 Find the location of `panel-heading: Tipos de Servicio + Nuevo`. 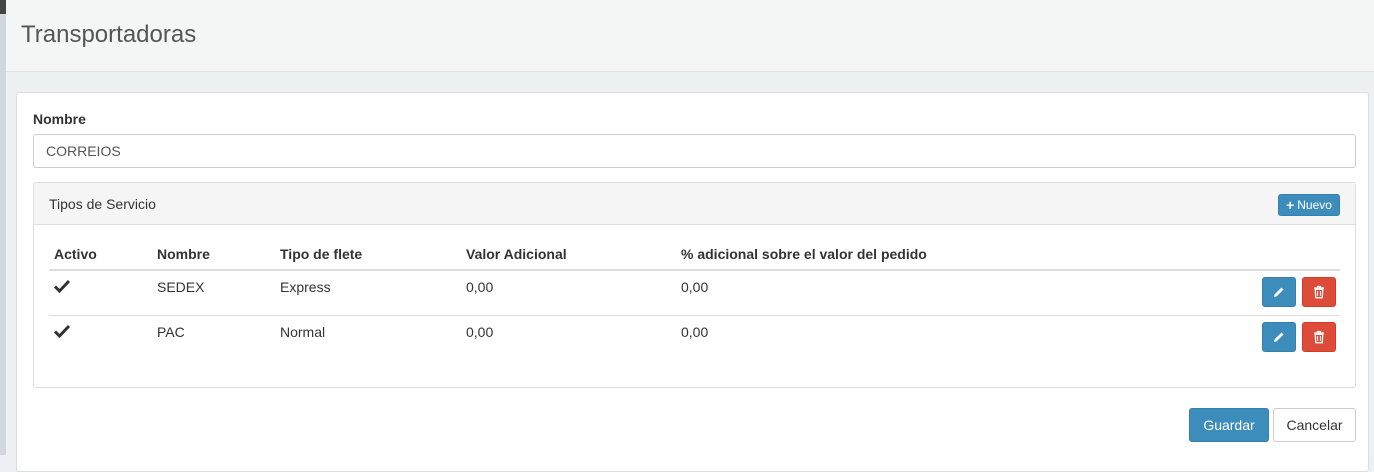

panel-heading: Tipos de Servicio + Nuevo is located at coordinates (694, 204).